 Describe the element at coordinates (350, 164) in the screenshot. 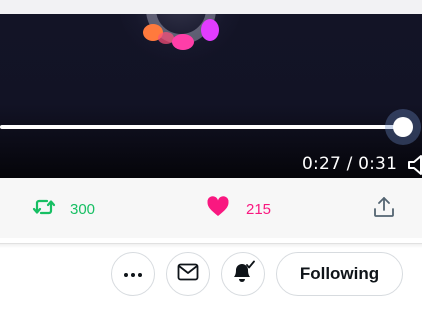

I see `time-display: 0:27 / 0:31` at that location.